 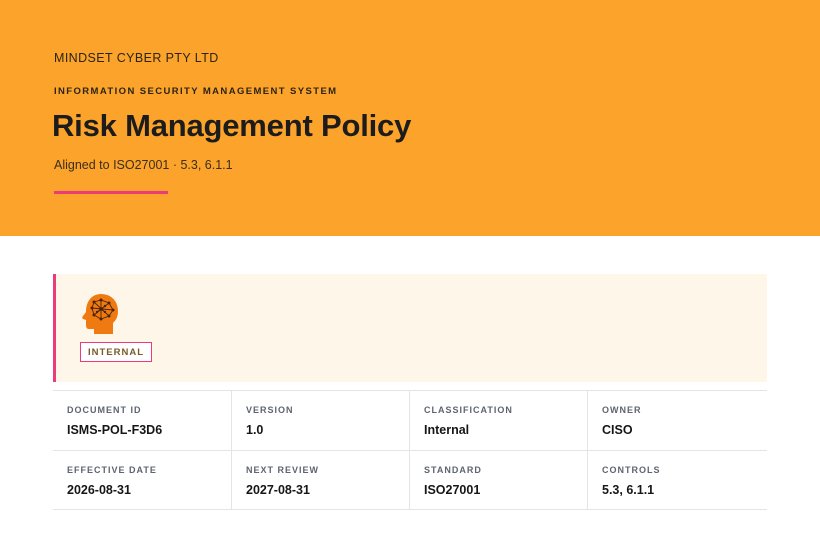 I want to click on company-name: MINDSET CYBER PTY LTD, so click(x=136, y=58).